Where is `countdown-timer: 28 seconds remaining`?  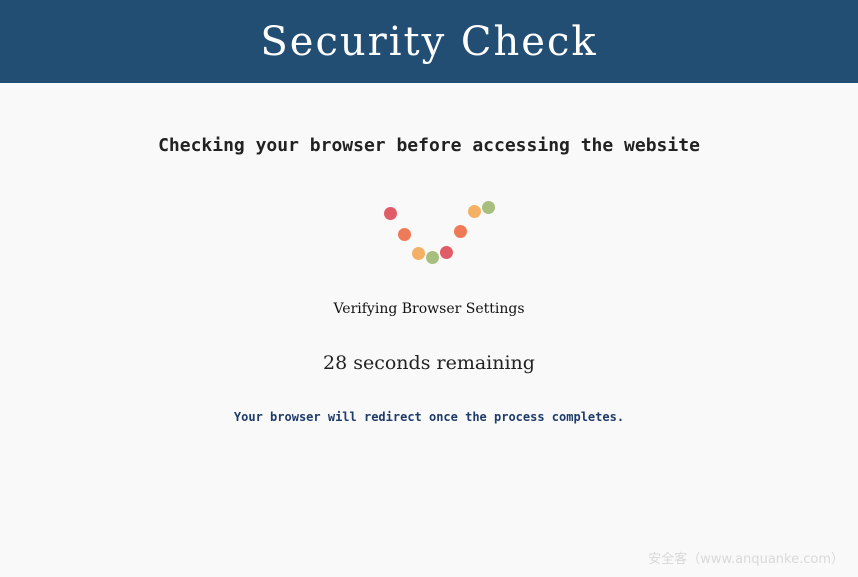 countdown-timer: 28 seconds remaining is located at coordinates (429, 363).